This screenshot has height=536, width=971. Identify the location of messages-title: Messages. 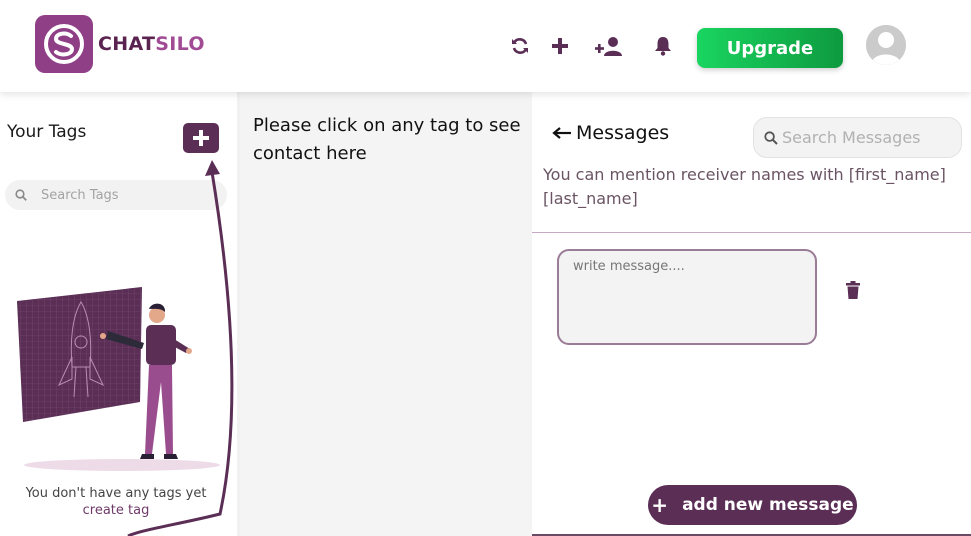
(623, 133).